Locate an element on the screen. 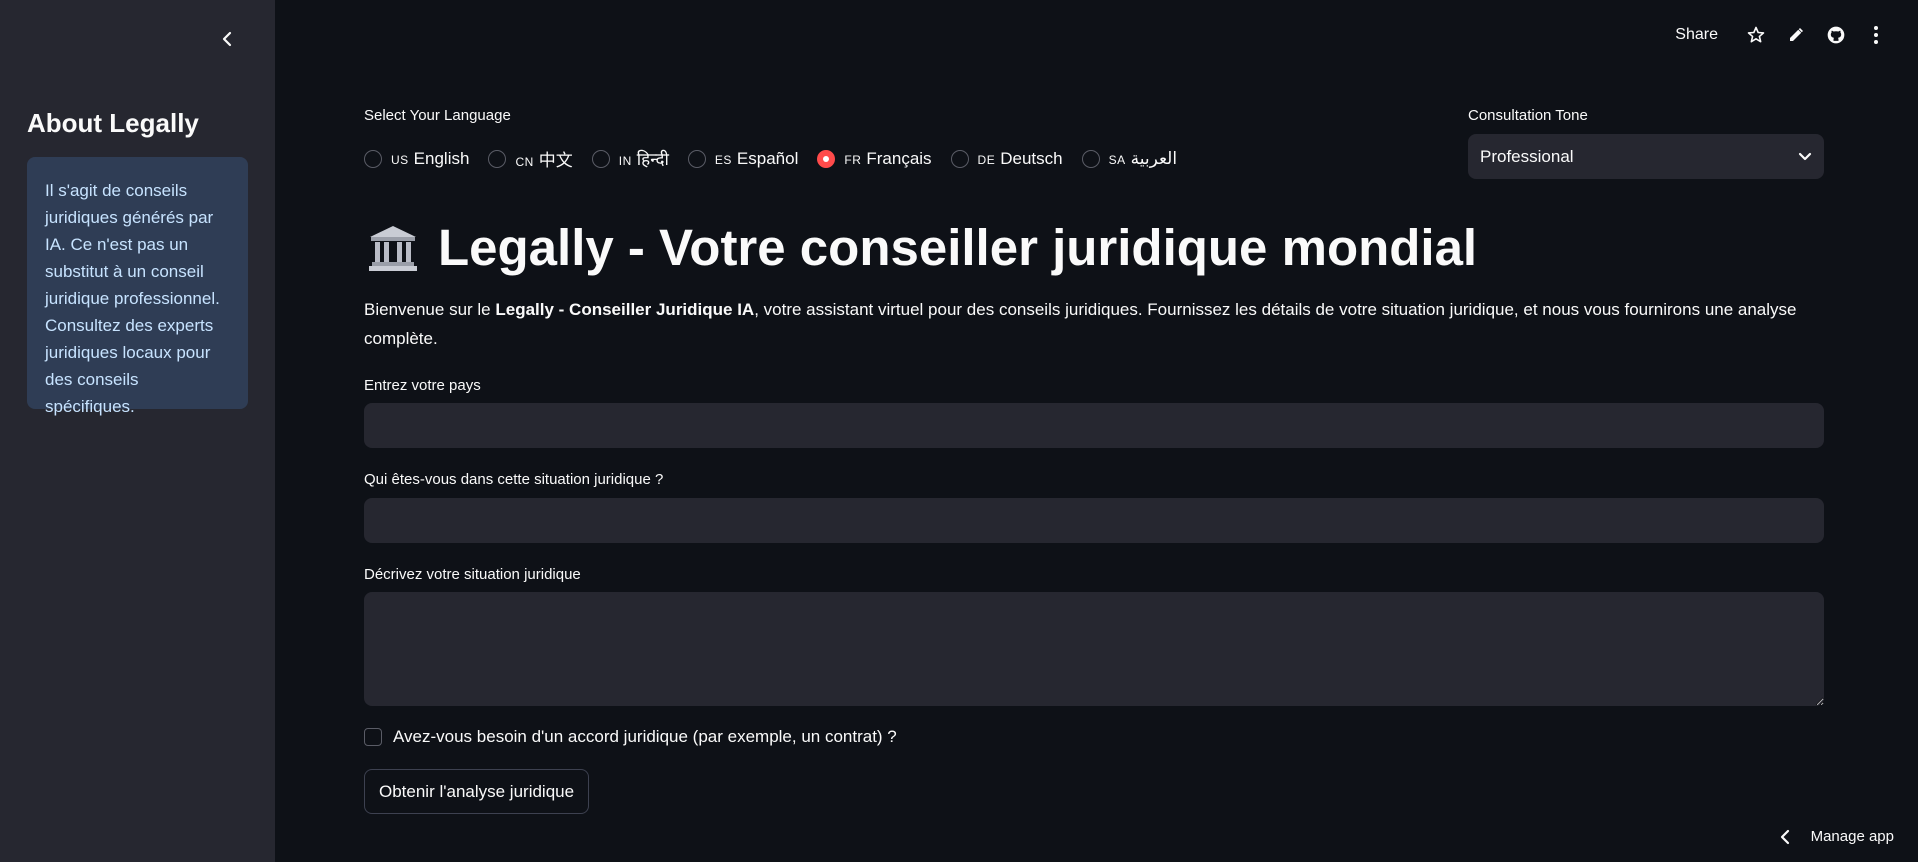  situation-textarea is located at coordinates (1094, 649).